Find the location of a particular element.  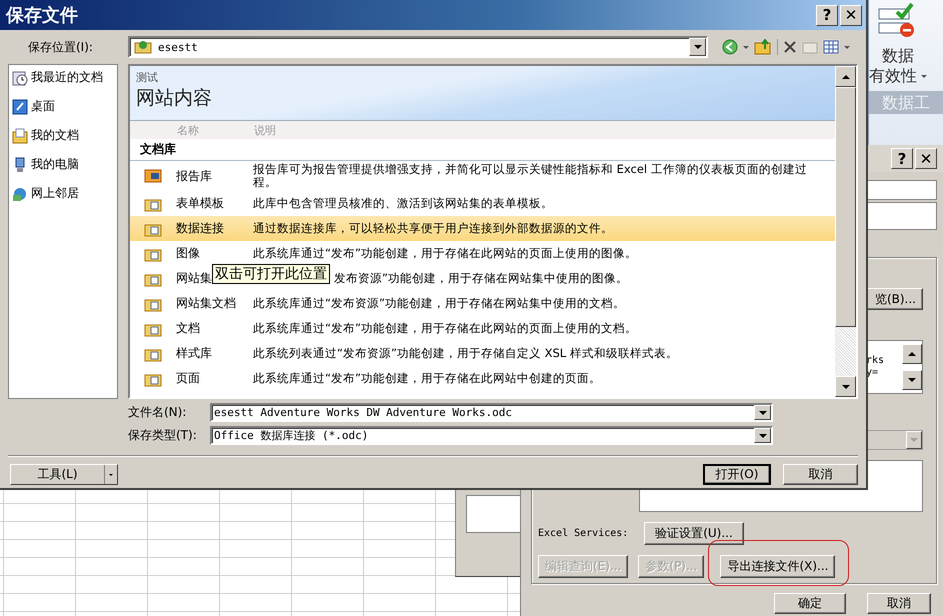

site-subtitle: 测试 is located at coordinates (147, 77).